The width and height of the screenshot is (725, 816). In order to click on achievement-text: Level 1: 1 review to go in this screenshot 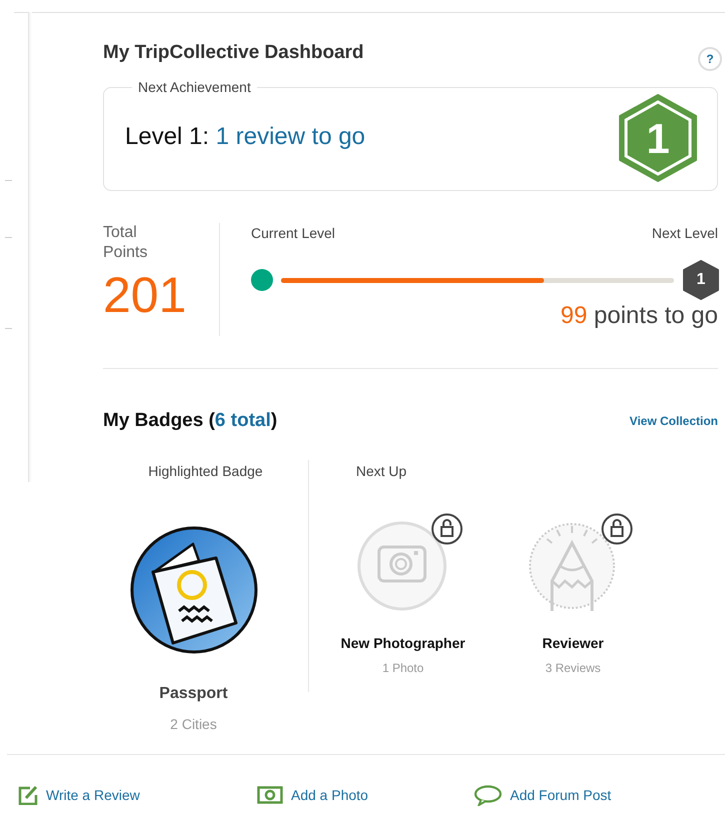, I will do `click(245, 137)`.